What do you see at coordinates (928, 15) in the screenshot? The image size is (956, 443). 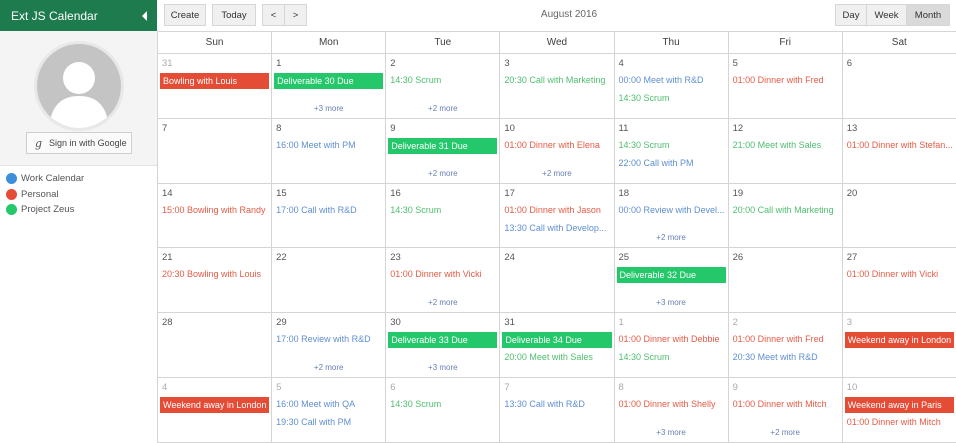 I see `month-view-button: Month` at bounding box center [928, 15].